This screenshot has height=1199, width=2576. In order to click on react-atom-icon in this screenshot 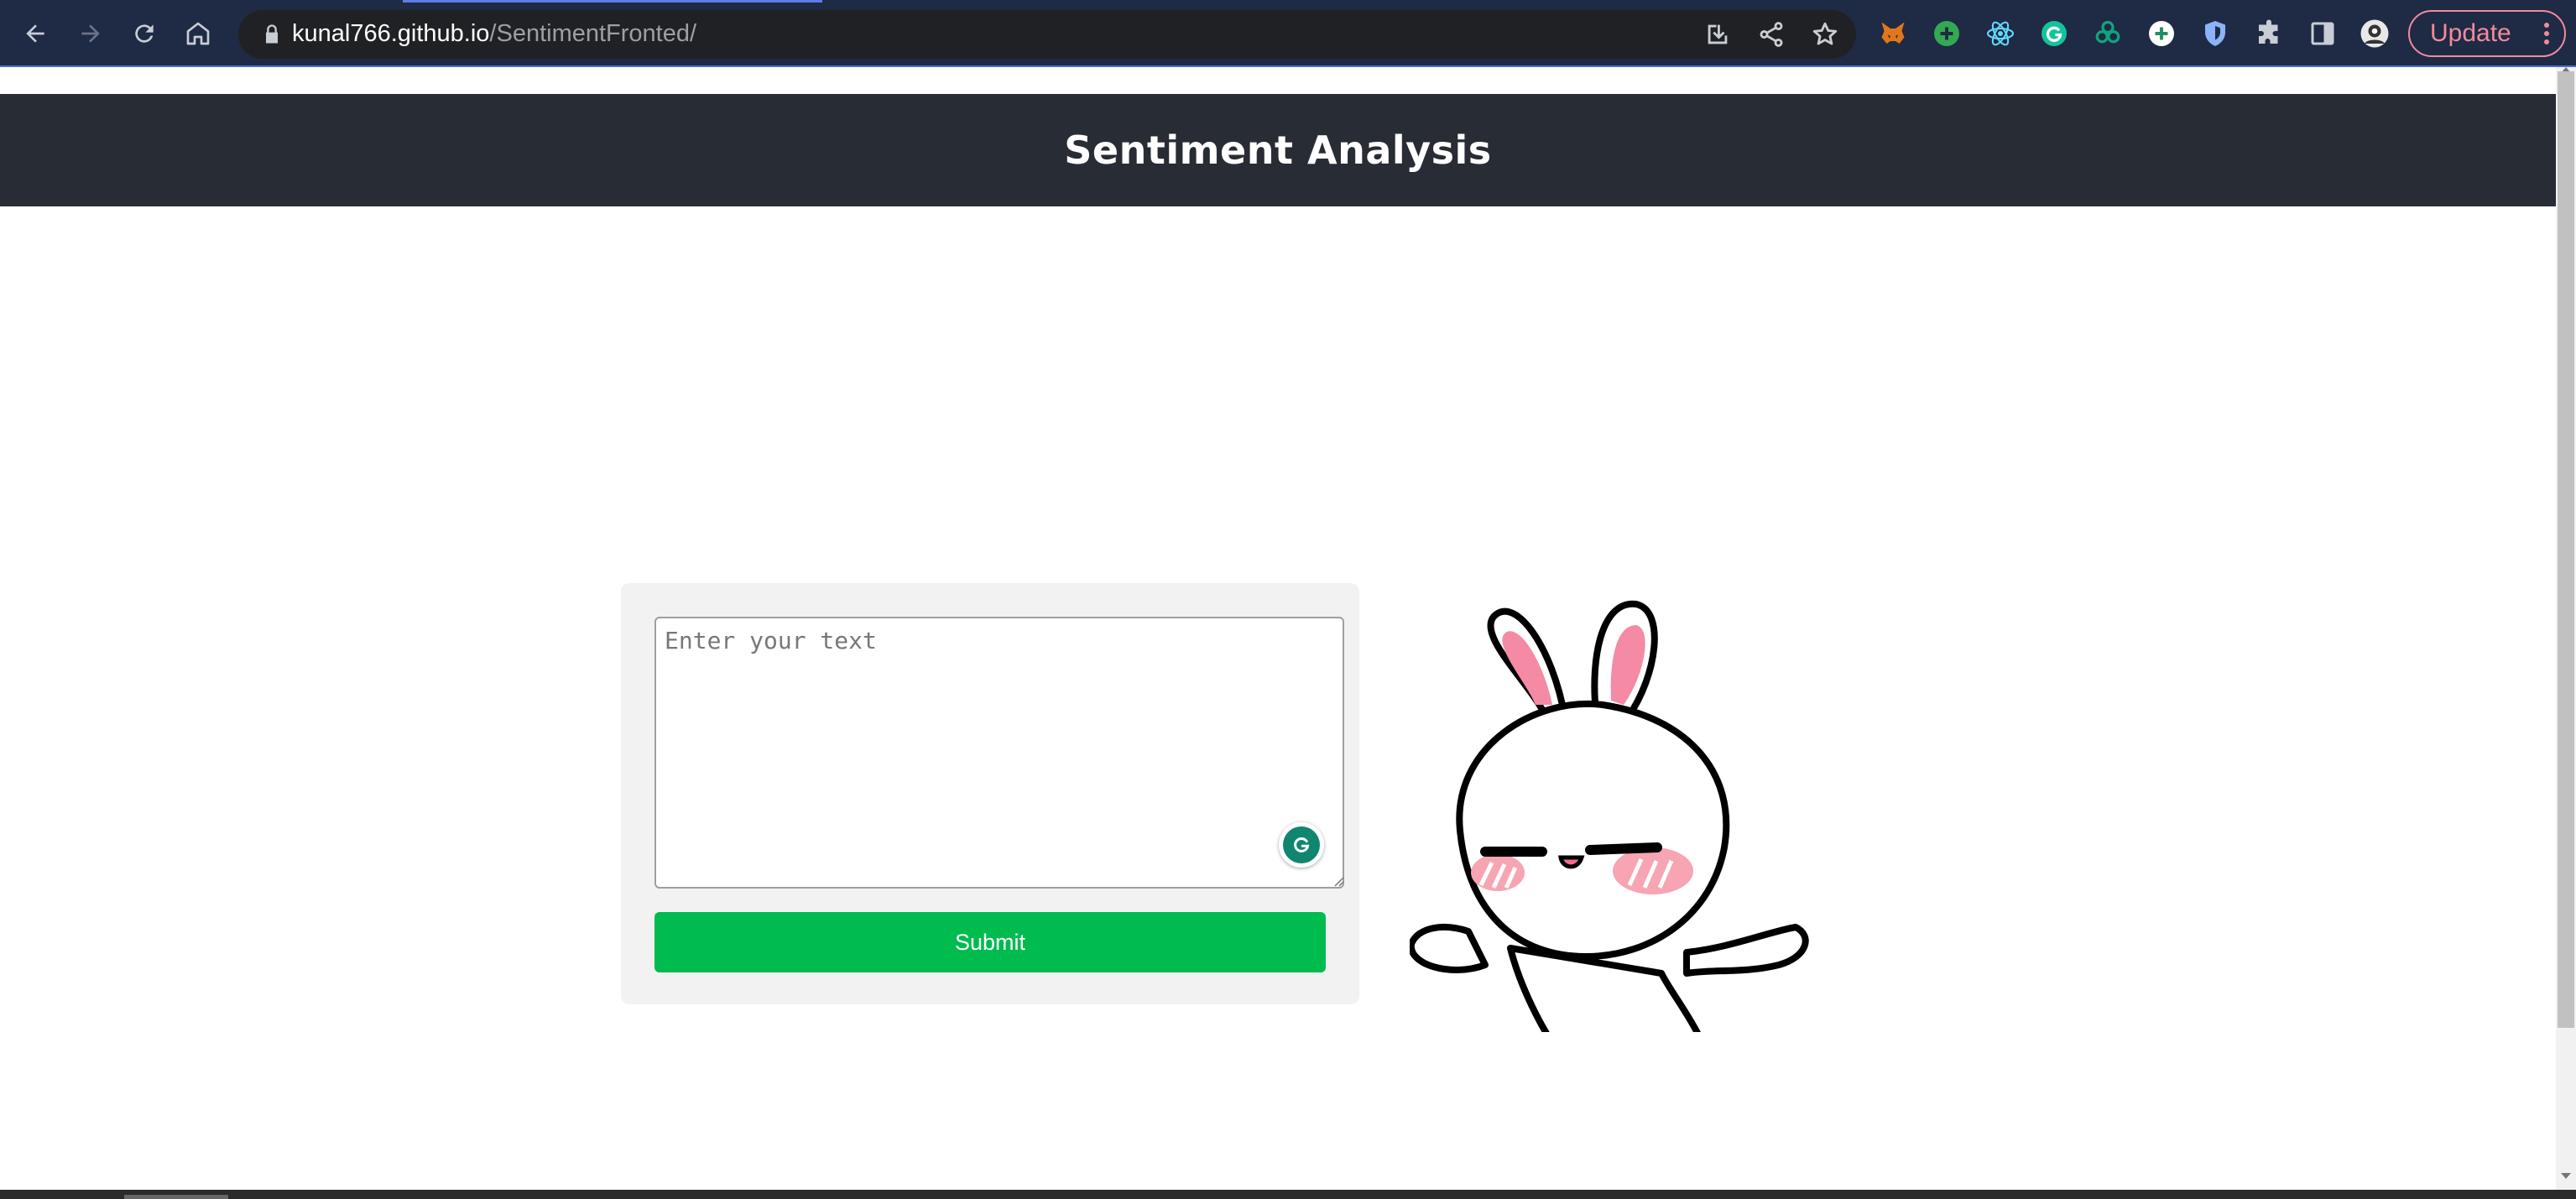, I will do `click(2000, 33)`.